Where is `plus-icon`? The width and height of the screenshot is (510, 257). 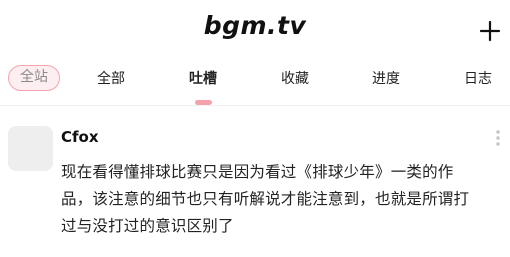
plus-icon is located at coordinates (490, 31).